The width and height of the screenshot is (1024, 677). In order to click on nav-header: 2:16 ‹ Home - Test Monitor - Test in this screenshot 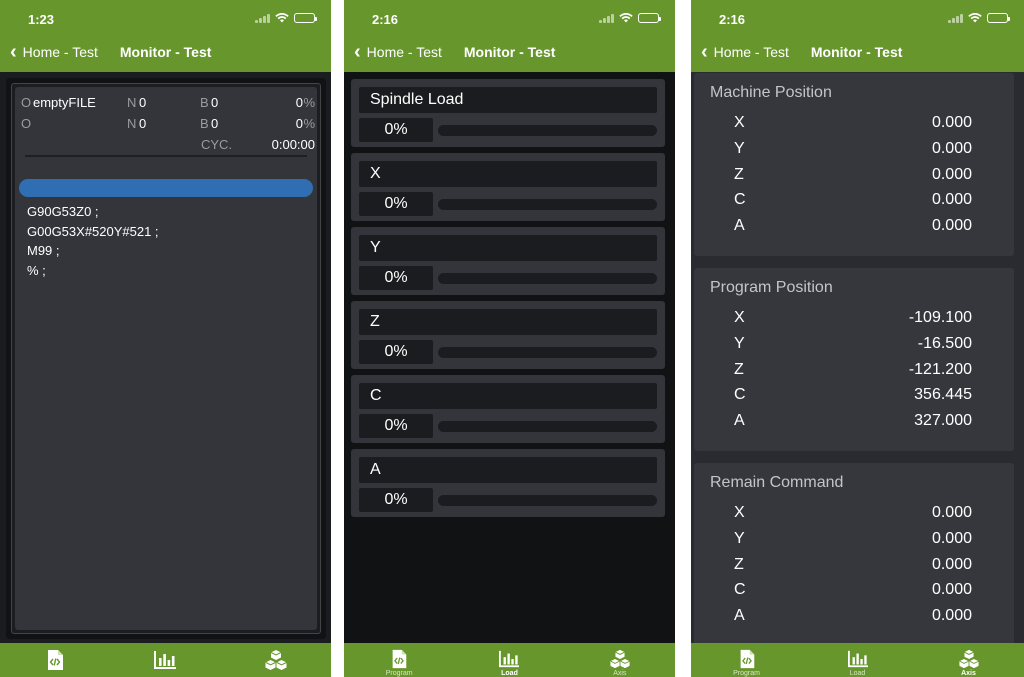, I will do `click(509, 36)`.